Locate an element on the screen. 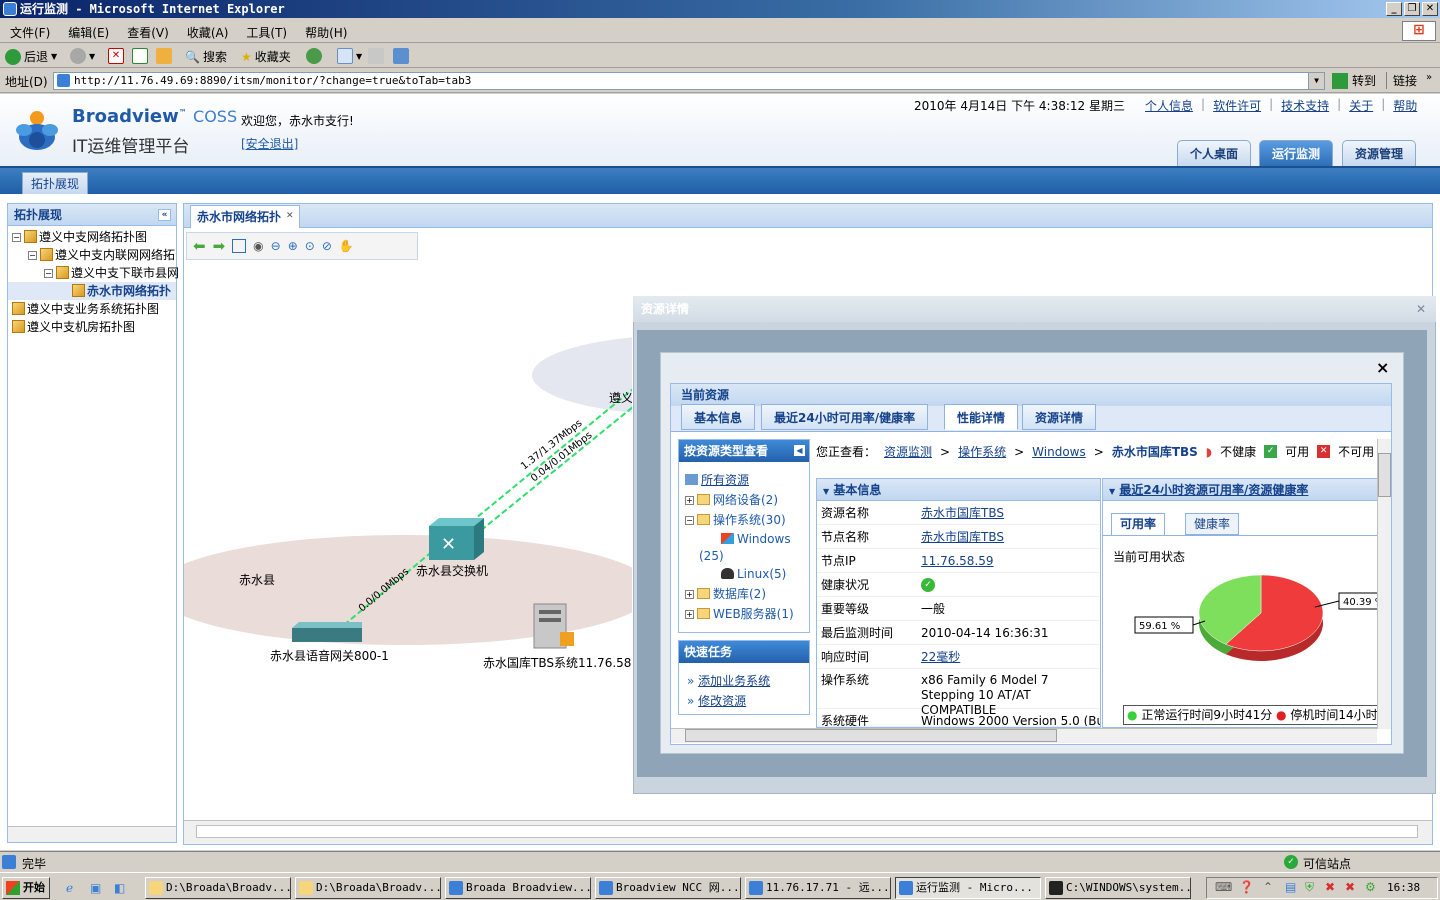 Image resolution: width=1440 pixels, height=900 pixels. tab-basic-info: 基本信息 is located at coordinates (718, 417).